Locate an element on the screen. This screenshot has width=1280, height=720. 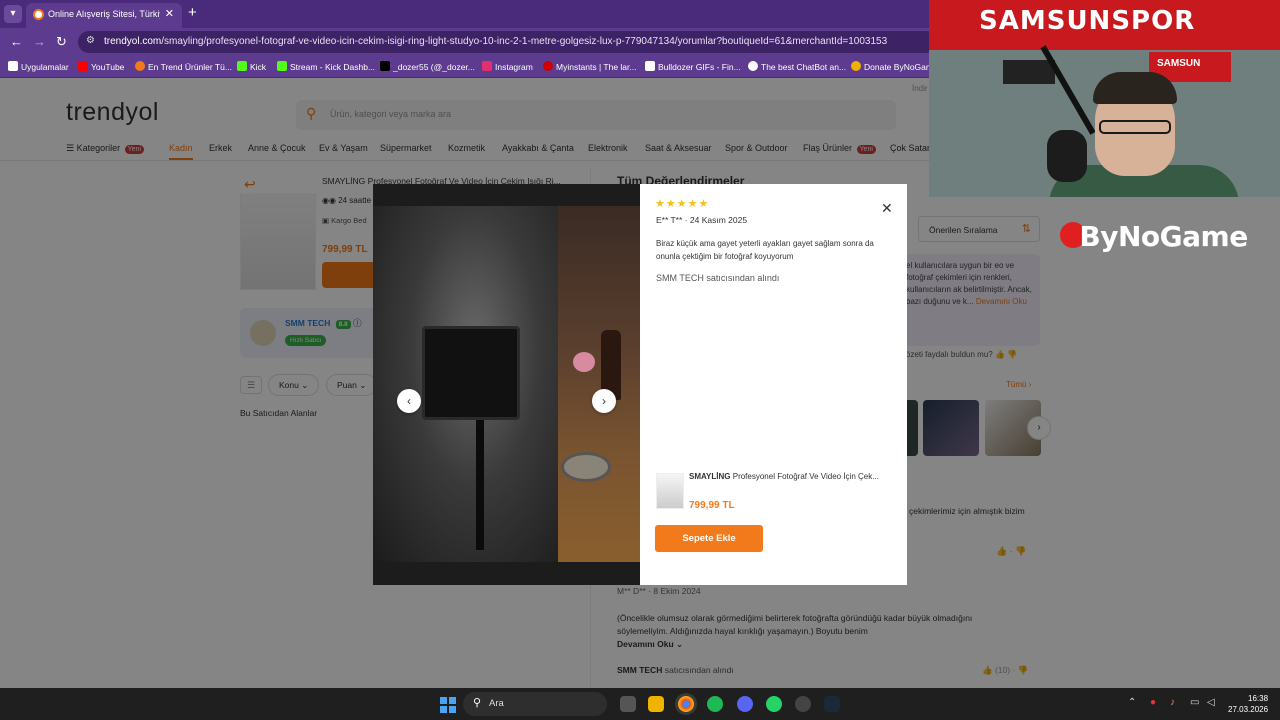
chevron-left-icon: ‹ is located at coordinates (409, 401).